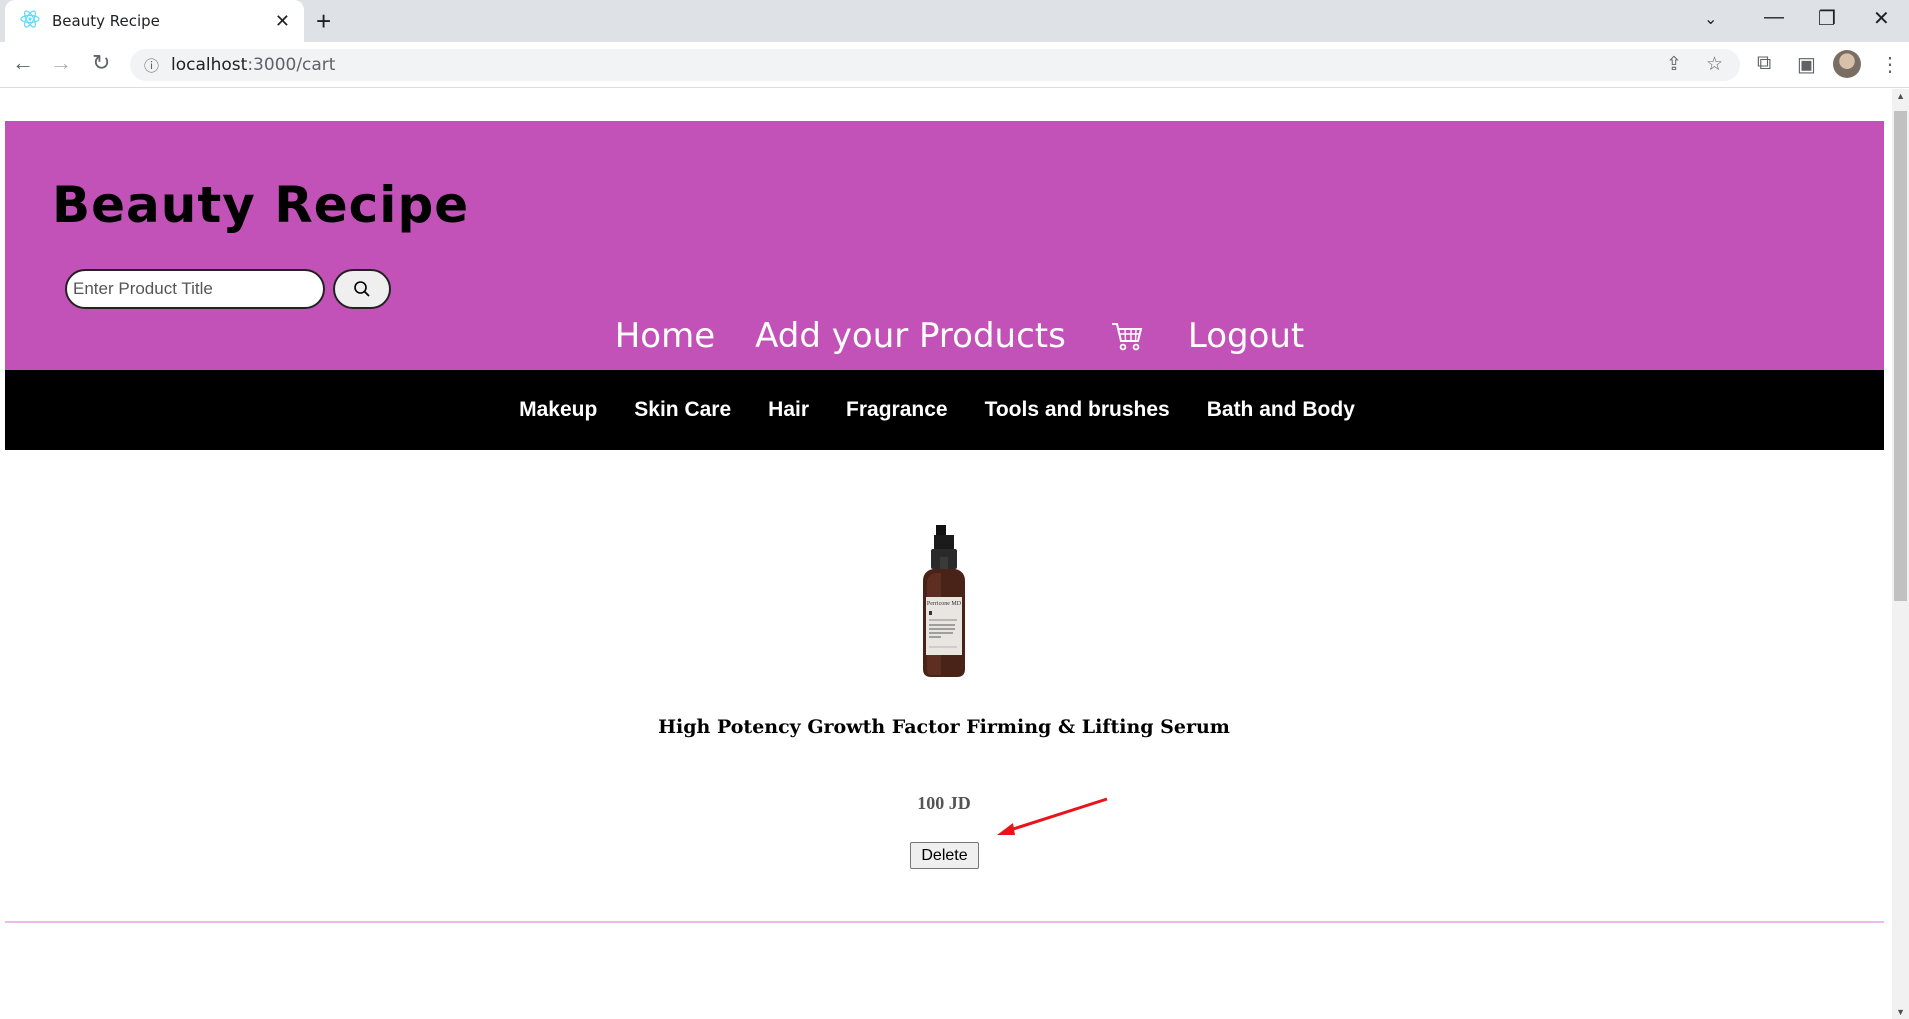 Image resolution: width=1909 pixels, height=1019 pixels. What do you see at coordinates (897, 410) in the screenshot?
I see `category-fragrance: Fragrance` at bounding box center [897, 410].